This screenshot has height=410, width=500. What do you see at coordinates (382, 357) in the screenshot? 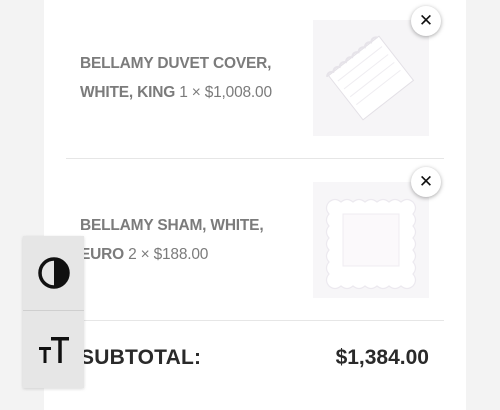
I see `subtotal-value: $1,384.00` at bounding box center [382, 357].